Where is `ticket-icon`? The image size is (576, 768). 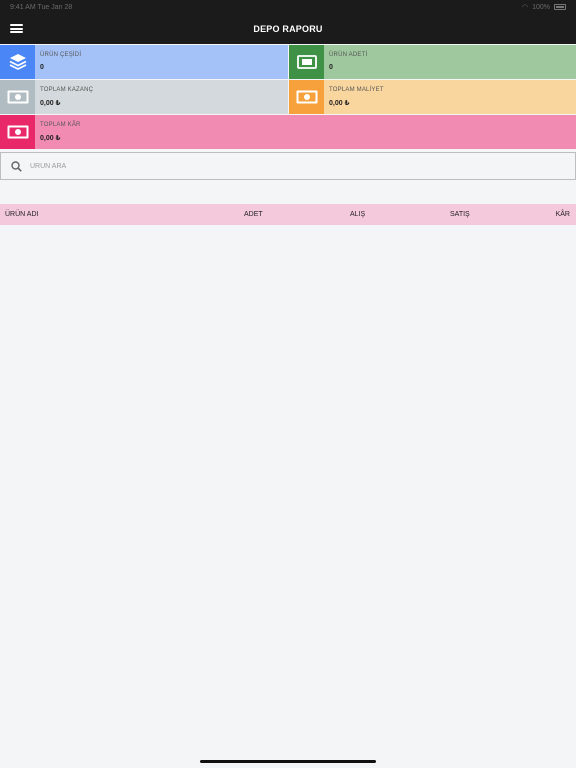
ticket-icon is located at coordinates (306, 62).